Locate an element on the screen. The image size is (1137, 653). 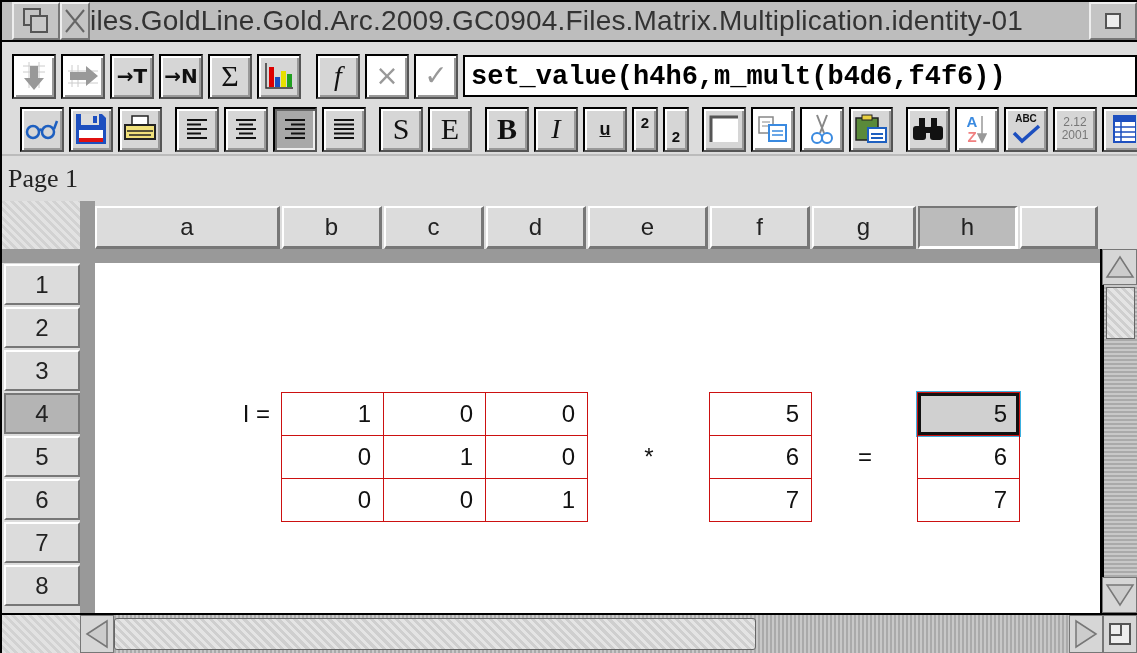
resize-button is located at coordinates (1120, 634).